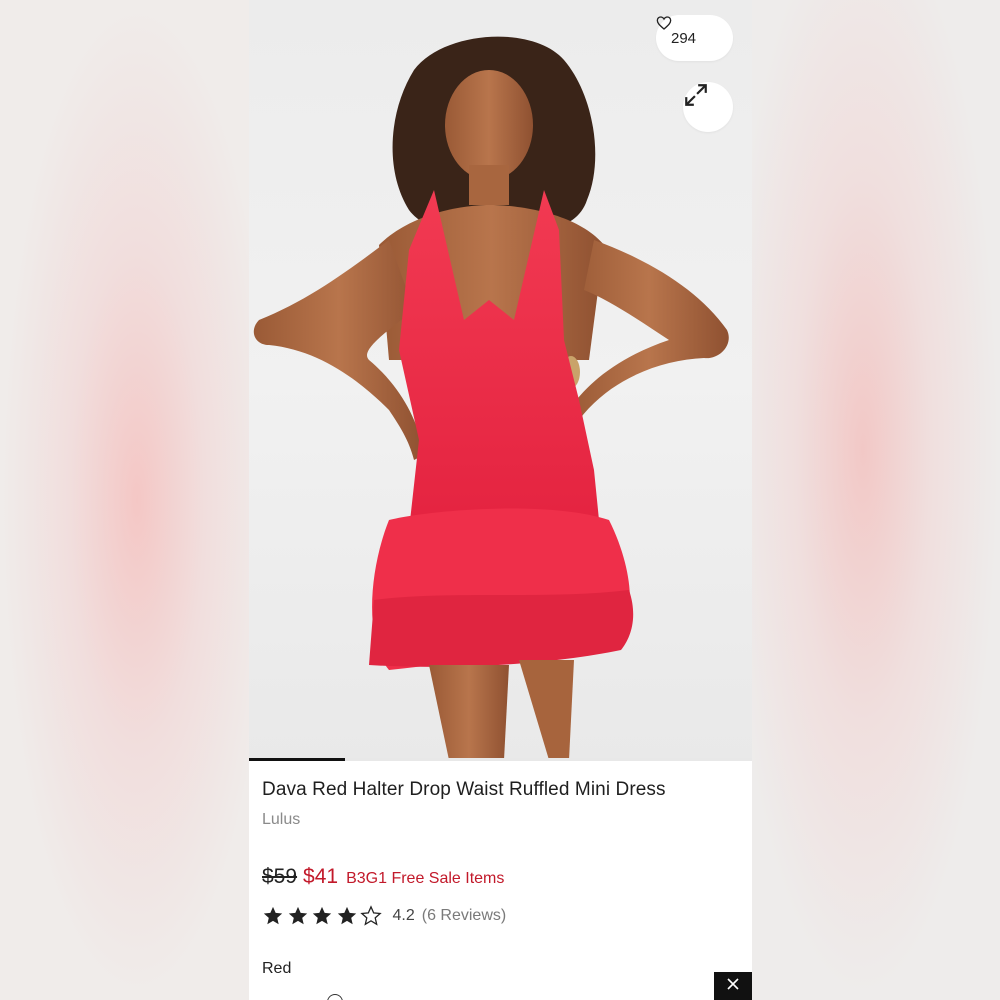 This screenshot has height=1000, width=1000. What do you see at coordinates (335, 997) in the screenshot?
I see `color-swatch` at bounding box center [335, 997].